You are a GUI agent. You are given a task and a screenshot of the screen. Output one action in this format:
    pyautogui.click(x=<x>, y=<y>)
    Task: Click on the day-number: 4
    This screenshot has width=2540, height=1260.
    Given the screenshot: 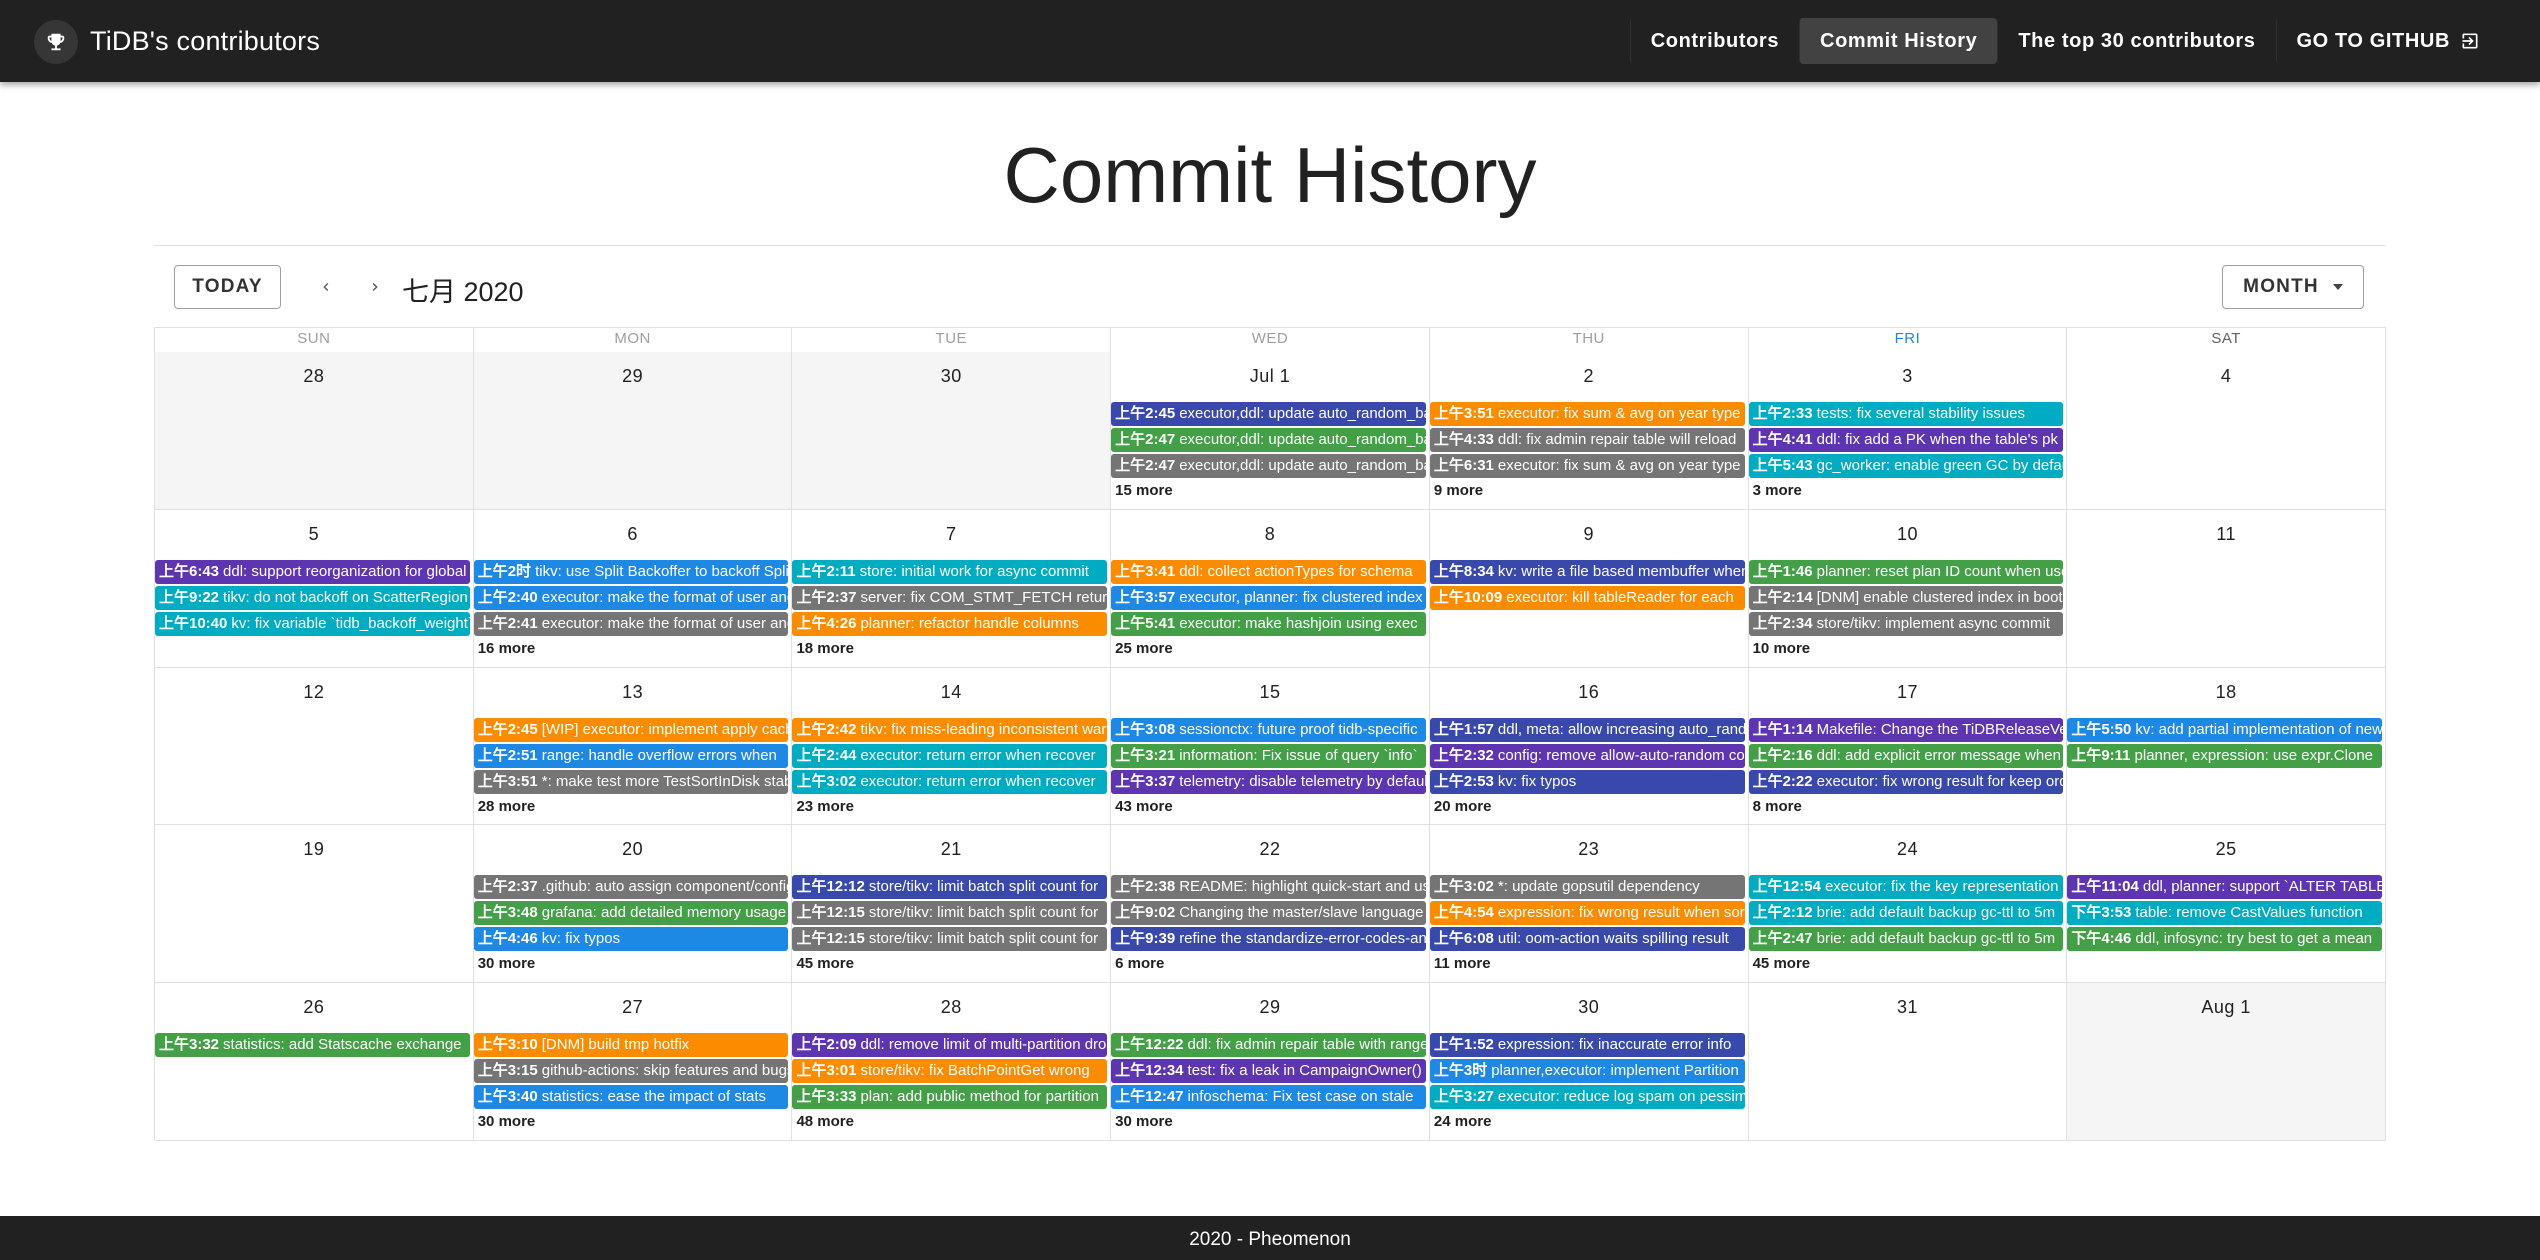 What is the action you would take?
    pyautogui.click(x=2226, y=377)
    